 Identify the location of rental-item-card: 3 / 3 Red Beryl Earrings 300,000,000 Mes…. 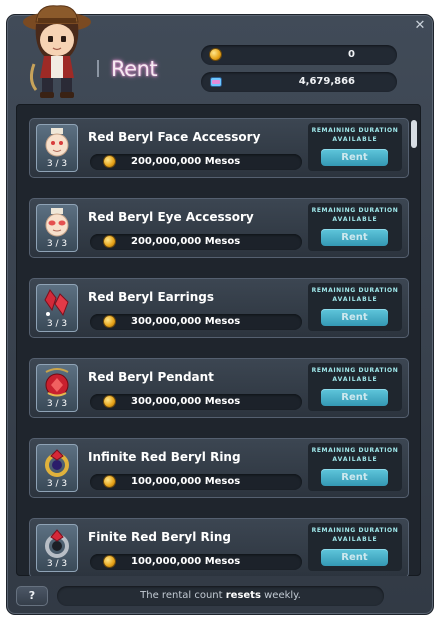
(219, 308).